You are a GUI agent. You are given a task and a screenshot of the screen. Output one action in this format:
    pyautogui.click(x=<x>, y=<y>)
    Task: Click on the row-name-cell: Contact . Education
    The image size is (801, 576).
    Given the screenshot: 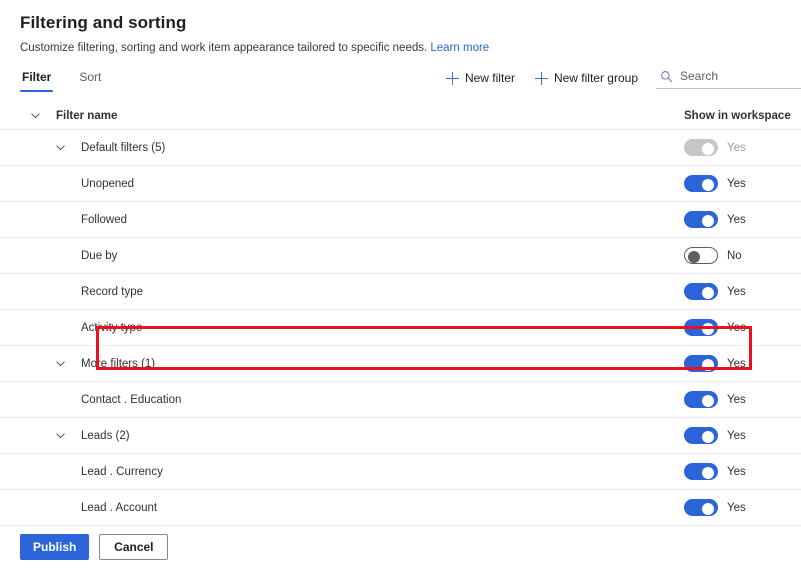 What is the action you would take?
    pyautogui.click(x=350, y=400)
    